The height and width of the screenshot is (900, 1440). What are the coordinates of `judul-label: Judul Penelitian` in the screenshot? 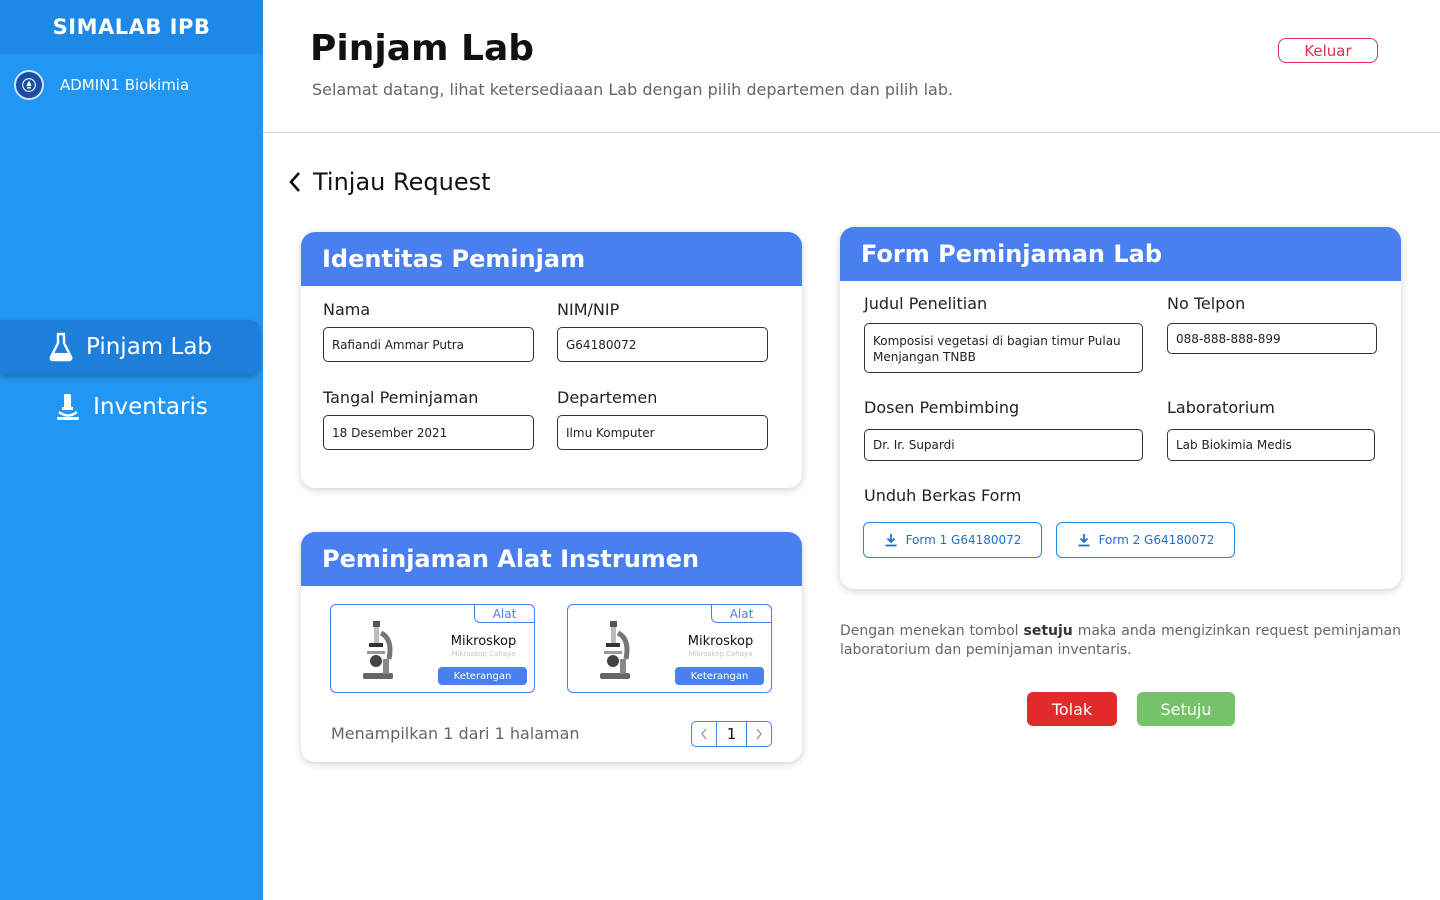 It's located at (926, 303).